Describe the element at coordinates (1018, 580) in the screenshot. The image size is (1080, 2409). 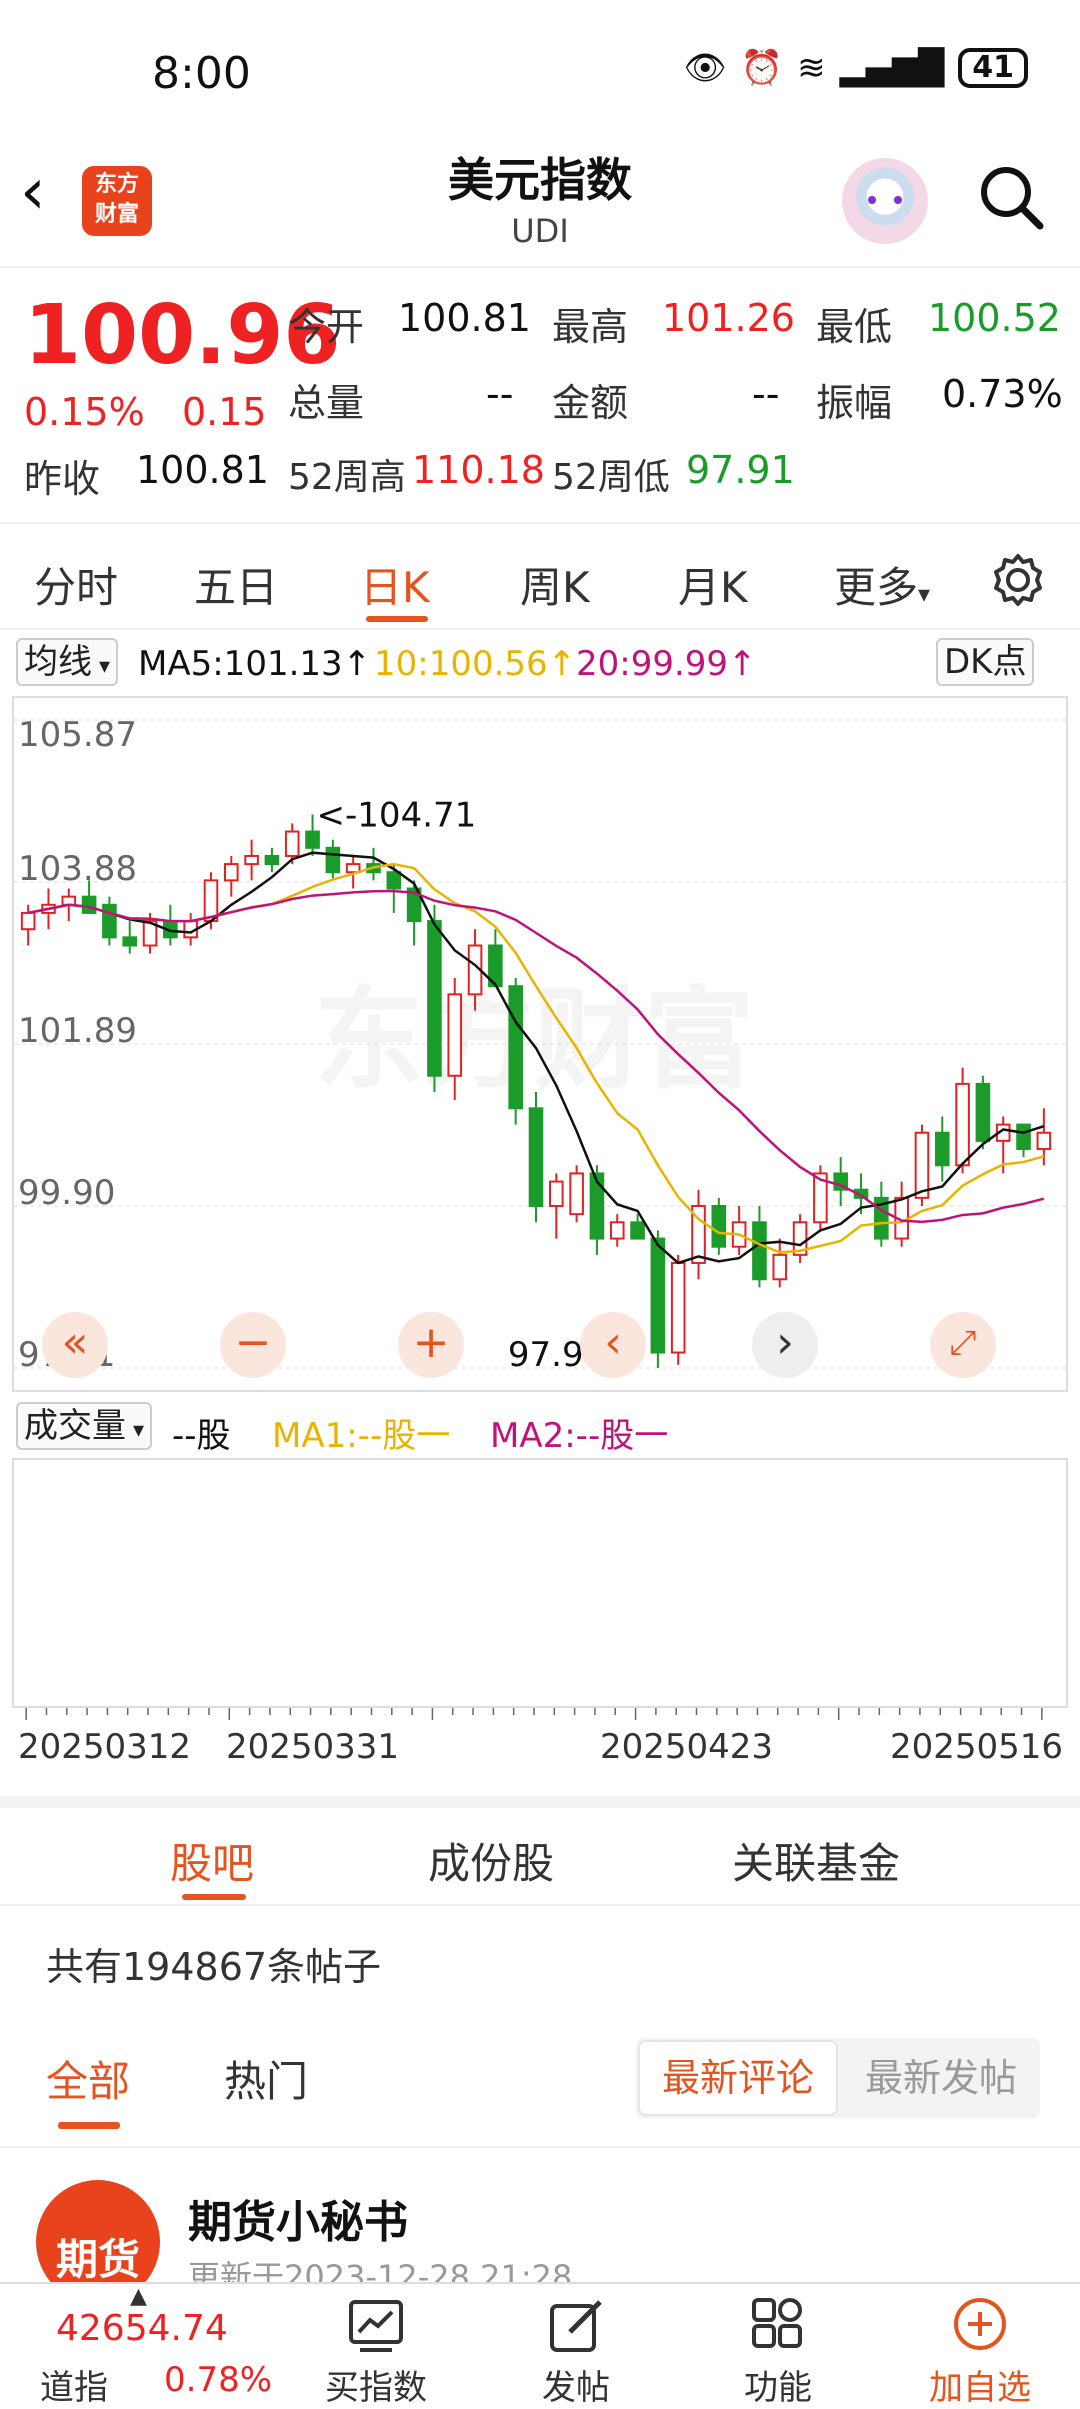
I see `gear-icon` at that location.